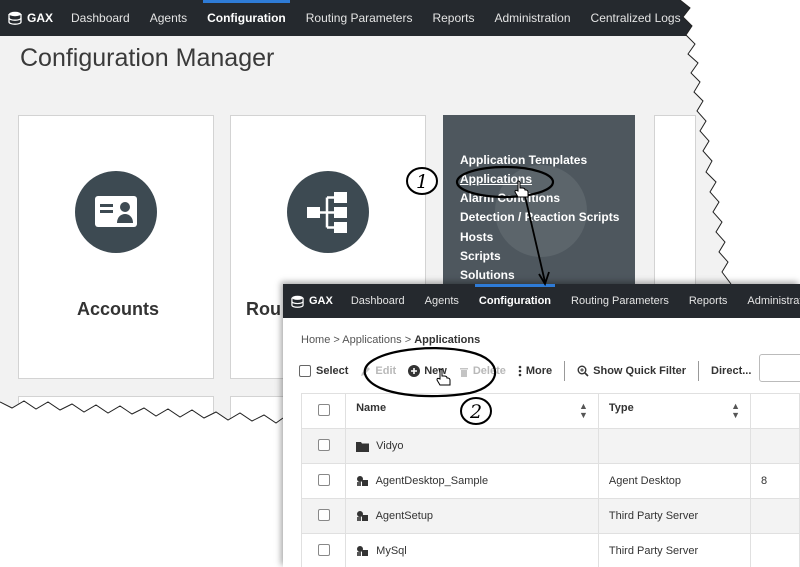 The height and width of the screenshot is (567, 800). Describe the element at coordinates (631, 371) in the screenshot. I see `show-quick-filter-button: Show Quick Filter` at that location.